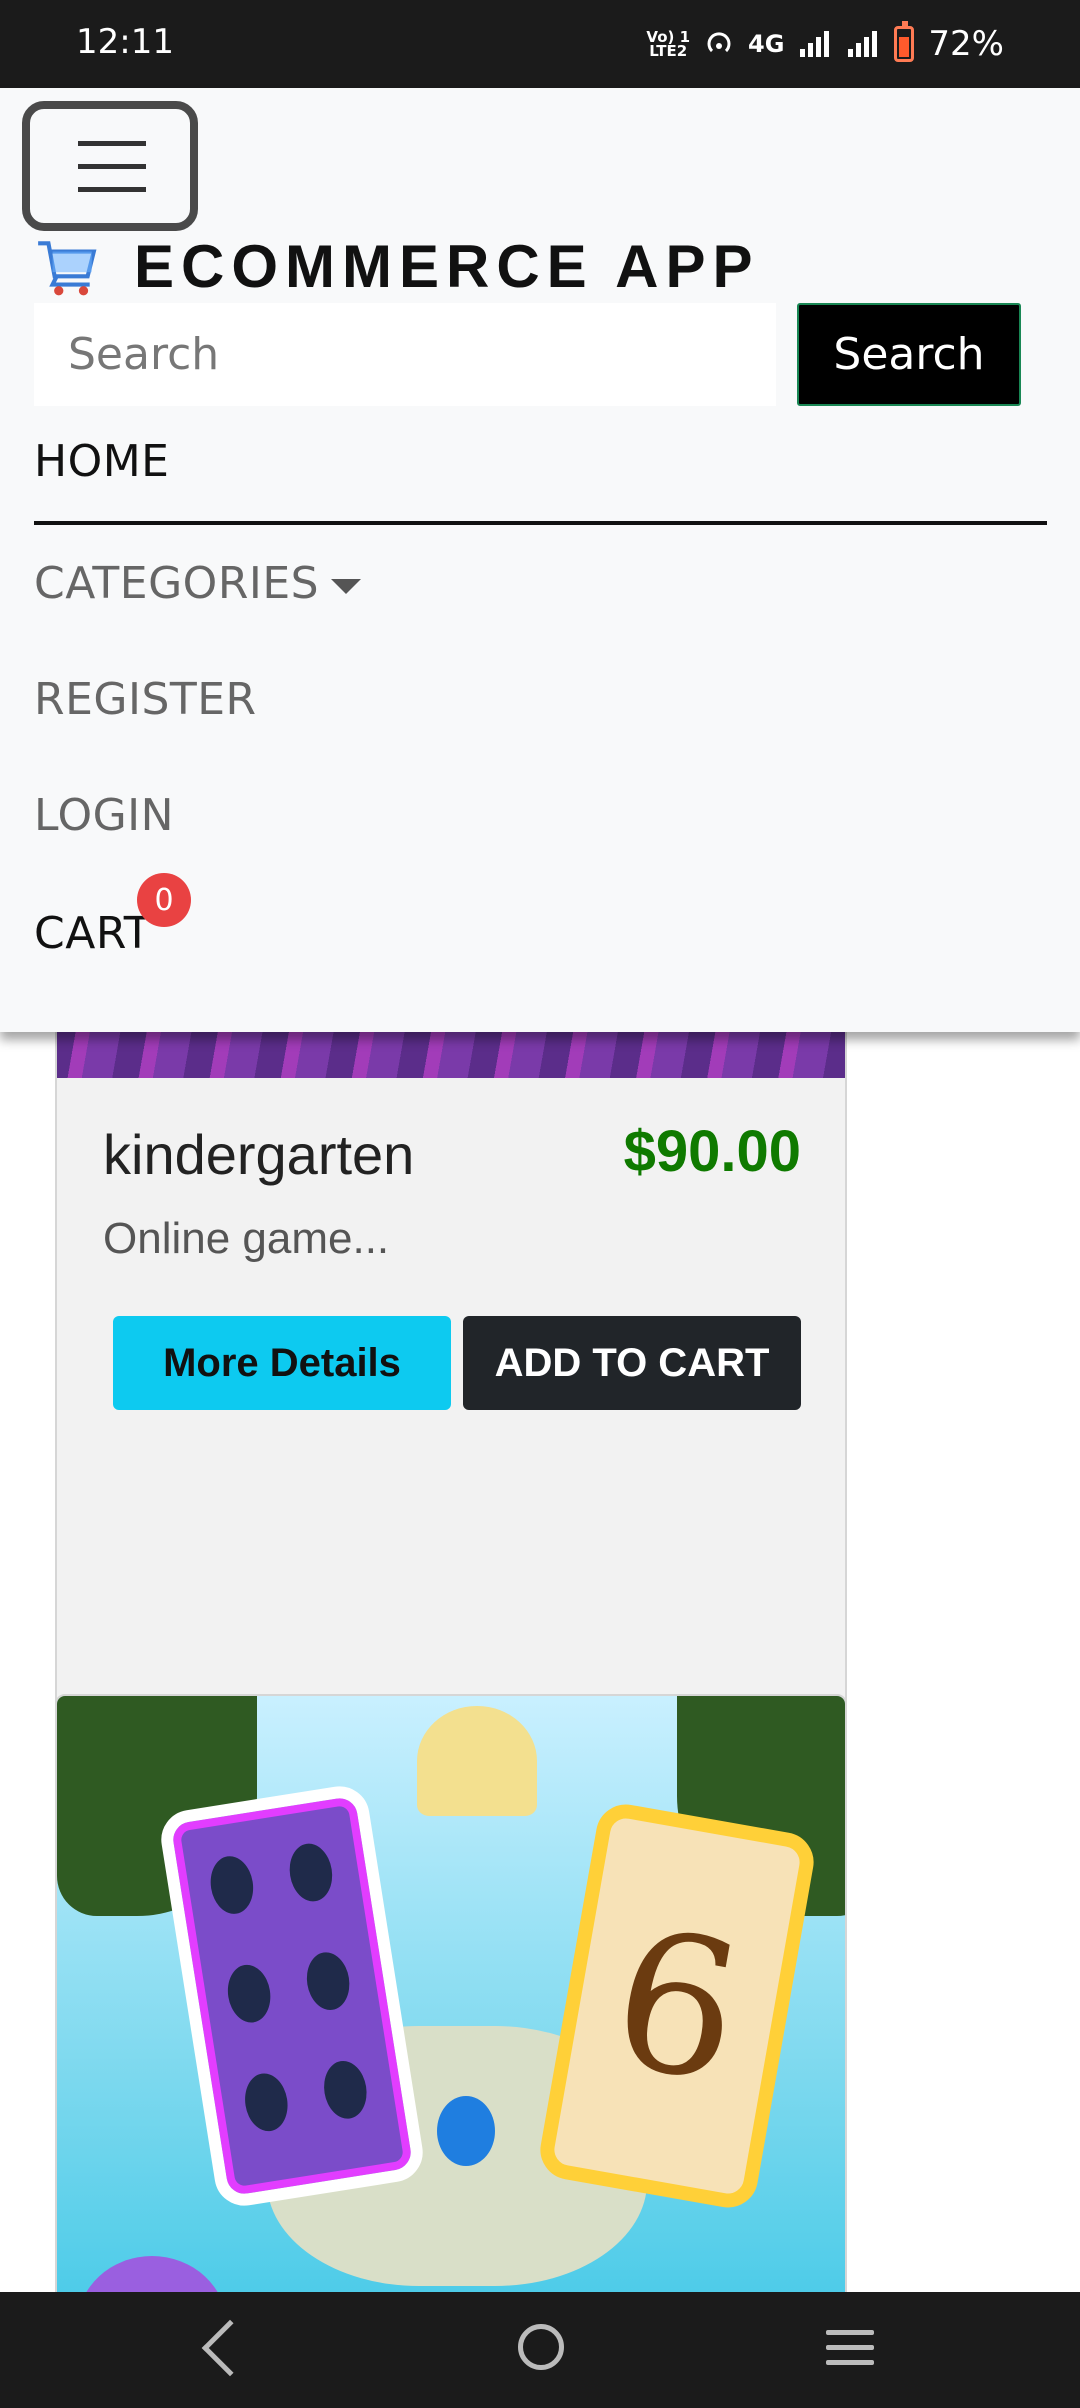 Image resolution: width=1080 pixels, height=2408 pixels. I want to click on brand-link: ECOMMERCE APP, so click(397, 266).